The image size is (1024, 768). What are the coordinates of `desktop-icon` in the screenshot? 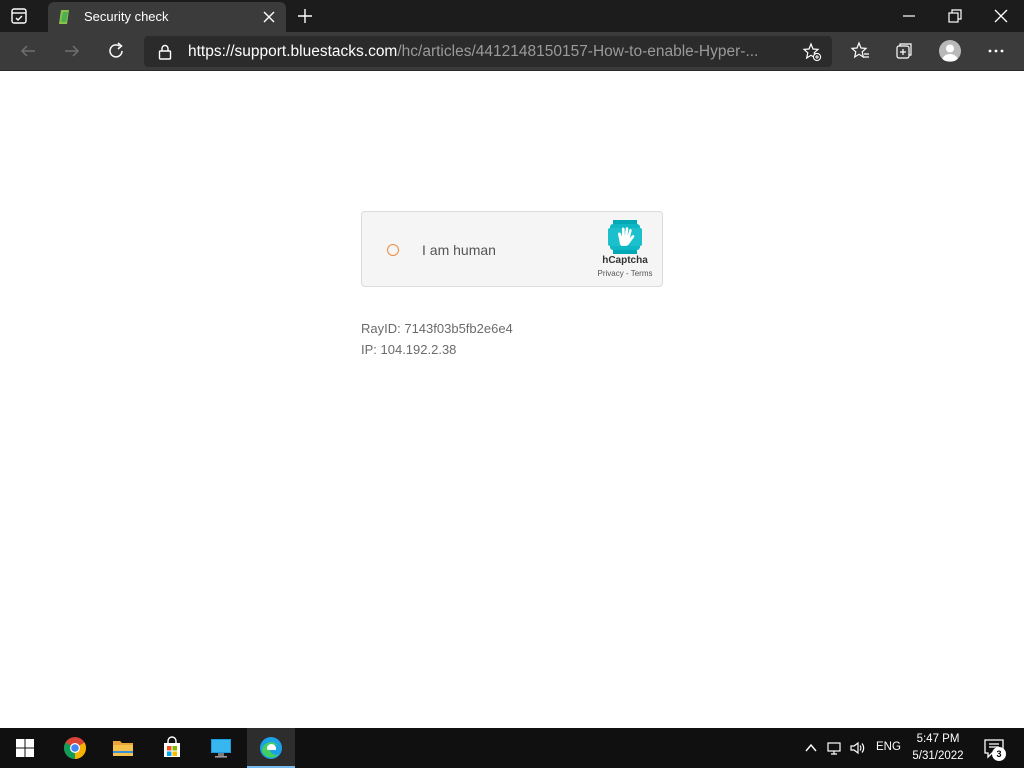 It's located at (221, 748).